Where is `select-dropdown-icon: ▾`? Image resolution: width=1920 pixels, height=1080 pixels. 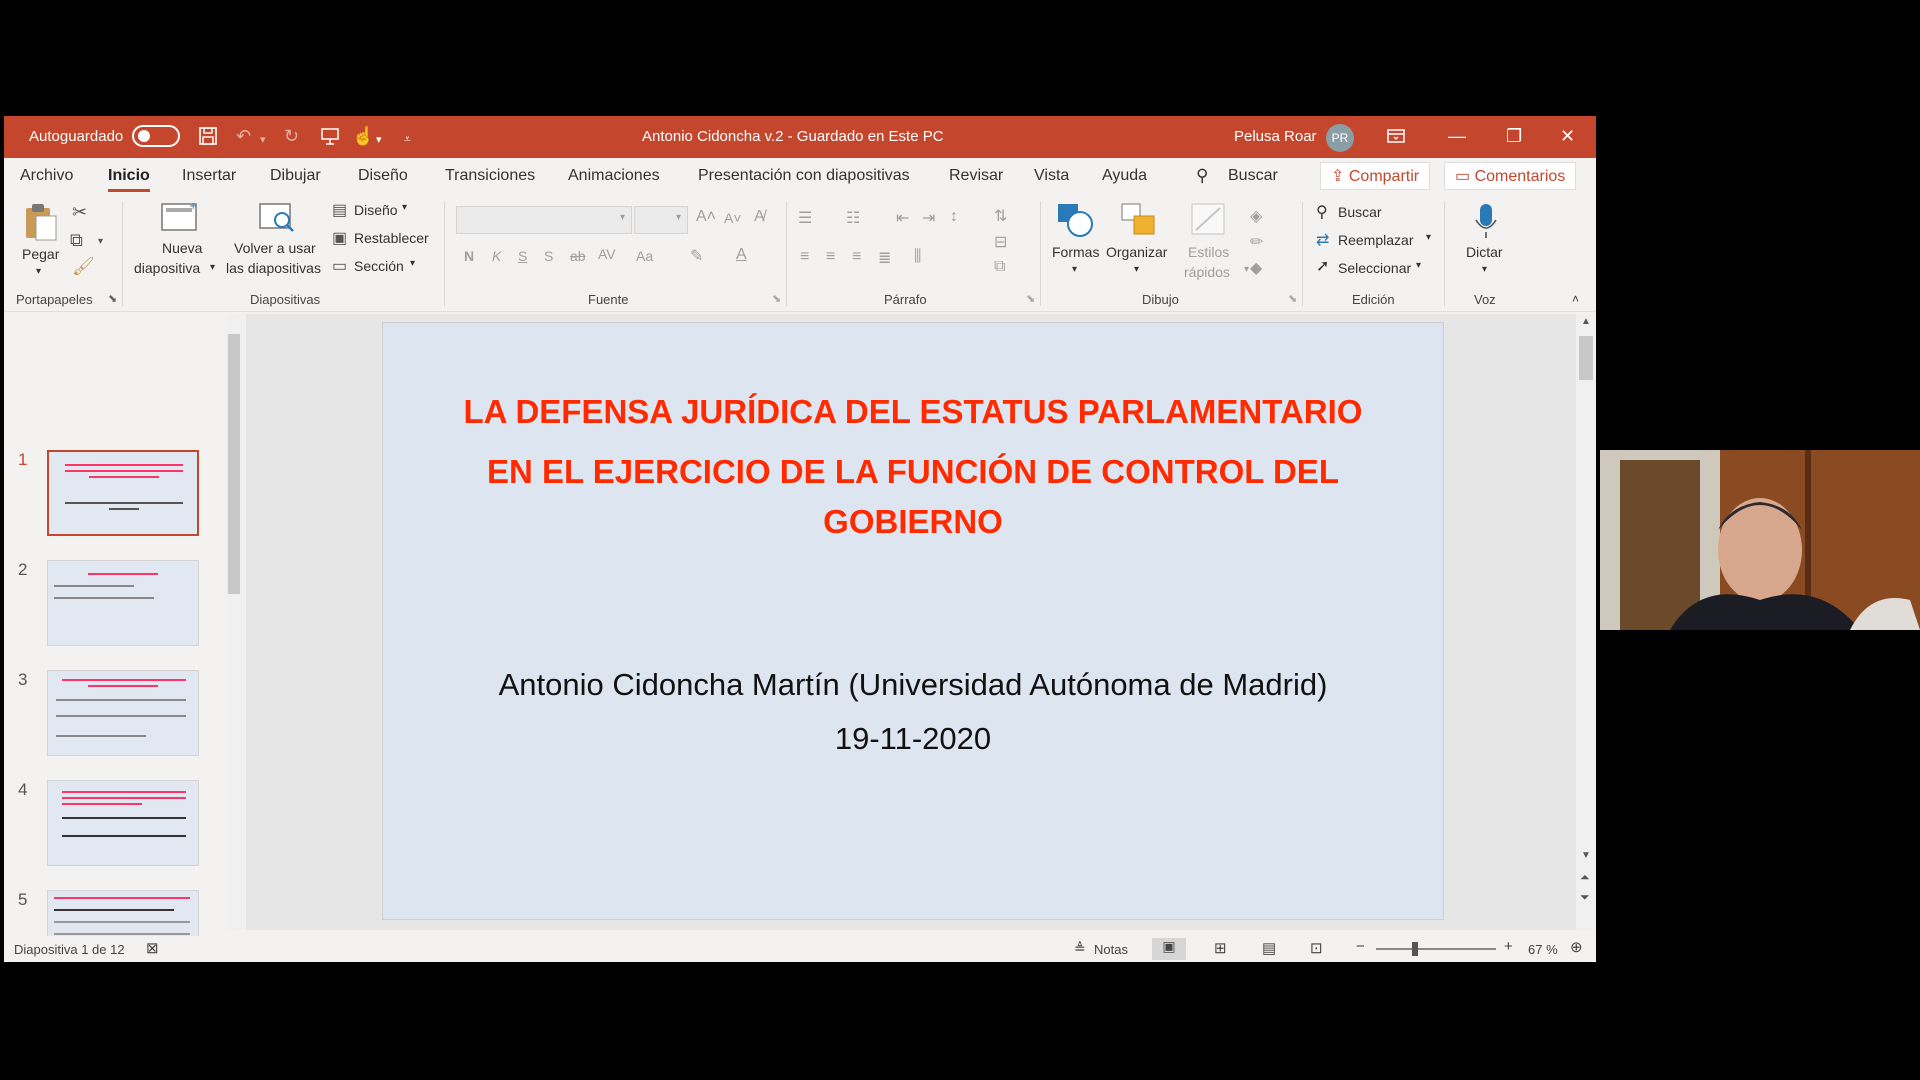
select-dropdown-icon: ▾ is located at coordinates (1418, 265).